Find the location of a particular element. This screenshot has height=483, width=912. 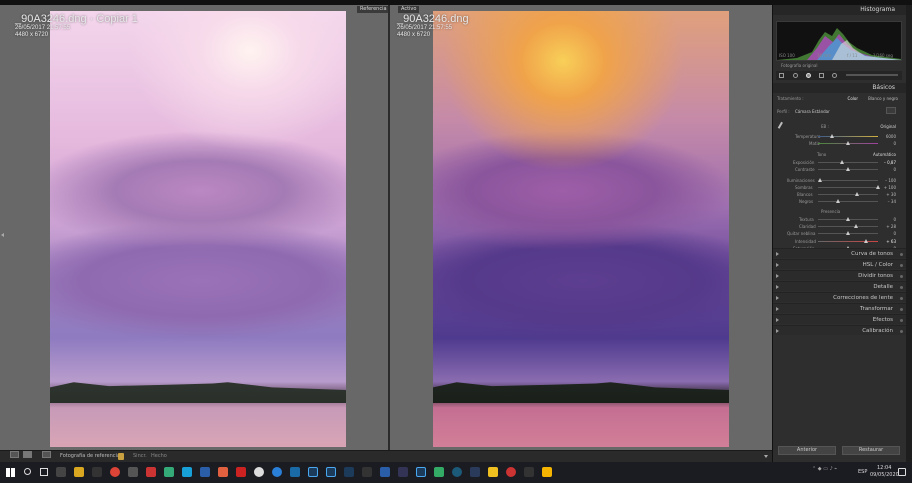

contrast-value: 0 is located at coordinates (894, 169).